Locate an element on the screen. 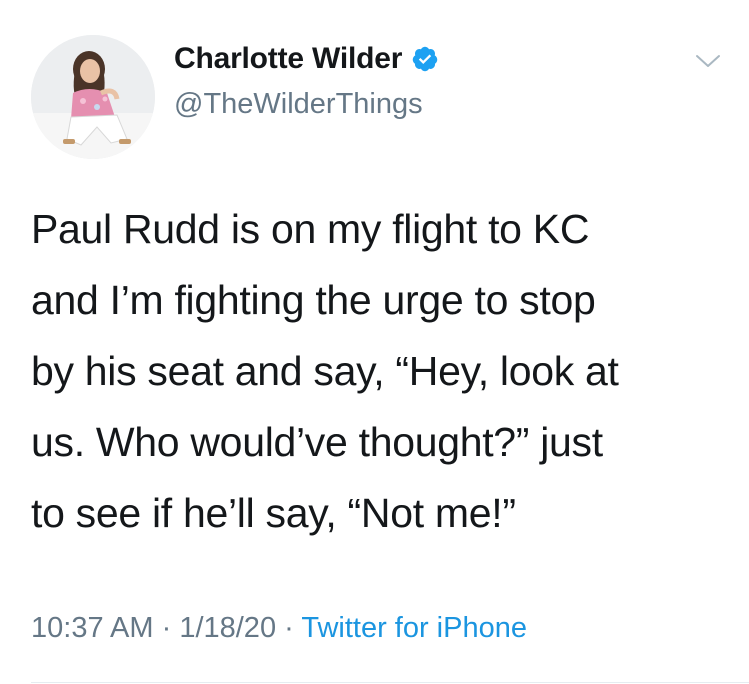 The height and width of the screenshot is (684, 749). tweet-date: 1/18/20 is located at coordinates (227, 628).